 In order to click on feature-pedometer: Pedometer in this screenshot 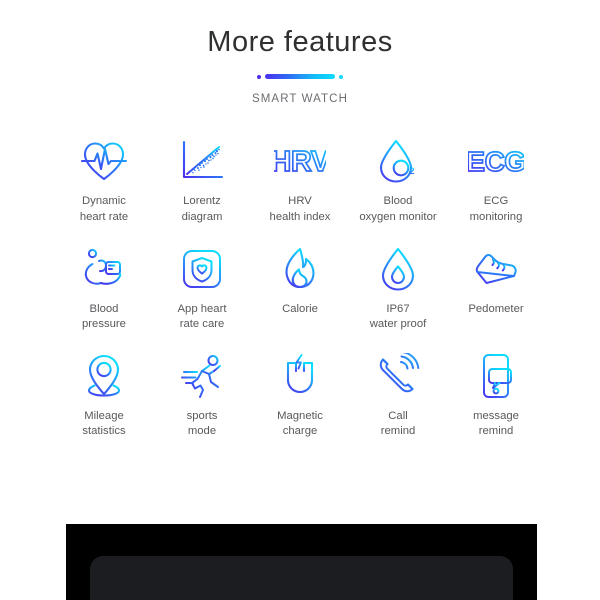, I will do `click(496, 280)`.